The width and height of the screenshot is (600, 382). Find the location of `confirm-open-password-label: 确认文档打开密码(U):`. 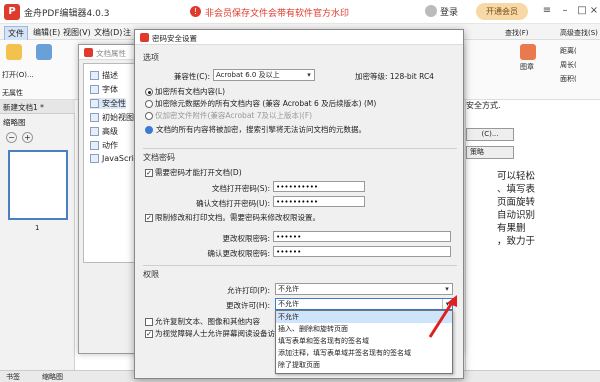

confirm-open-password-label: 确认文档打开密码(U): is located at coordinates (233, 203).